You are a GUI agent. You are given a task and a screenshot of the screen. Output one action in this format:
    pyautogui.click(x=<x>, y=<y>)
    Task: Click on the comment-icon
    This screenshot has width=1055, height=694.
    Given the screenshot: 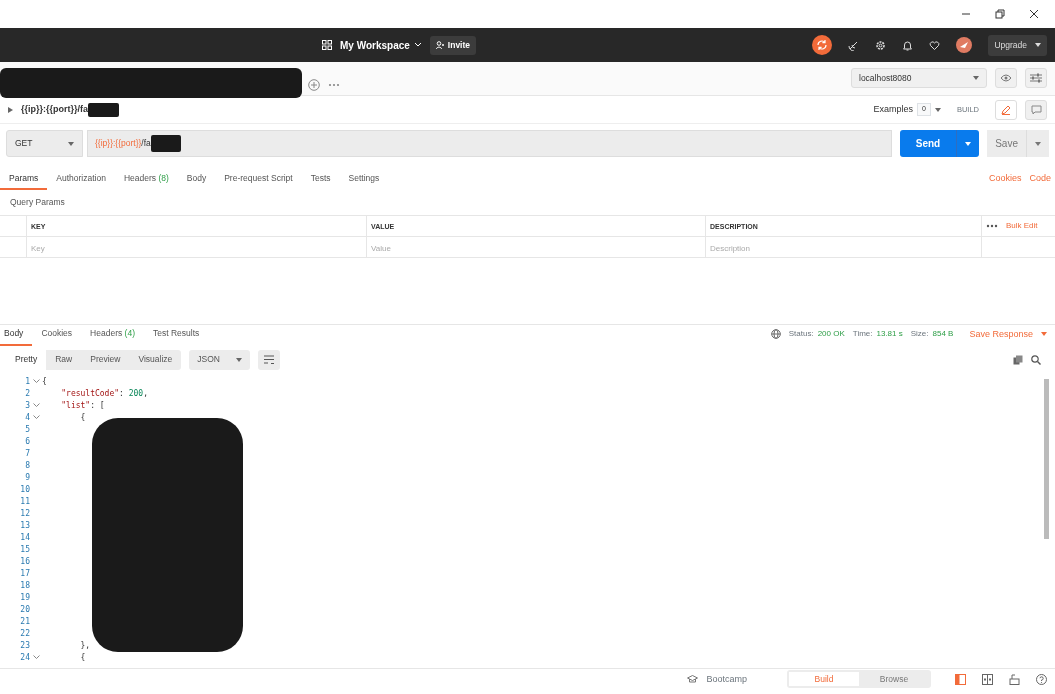 What is the action you would take?
    pyautogui.click(x=1036, y=109)
    